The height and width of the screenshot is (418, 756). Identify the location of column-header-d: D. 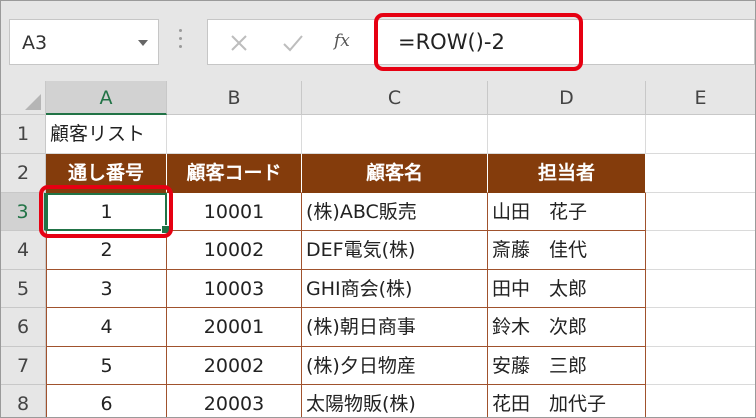
(567, 98).